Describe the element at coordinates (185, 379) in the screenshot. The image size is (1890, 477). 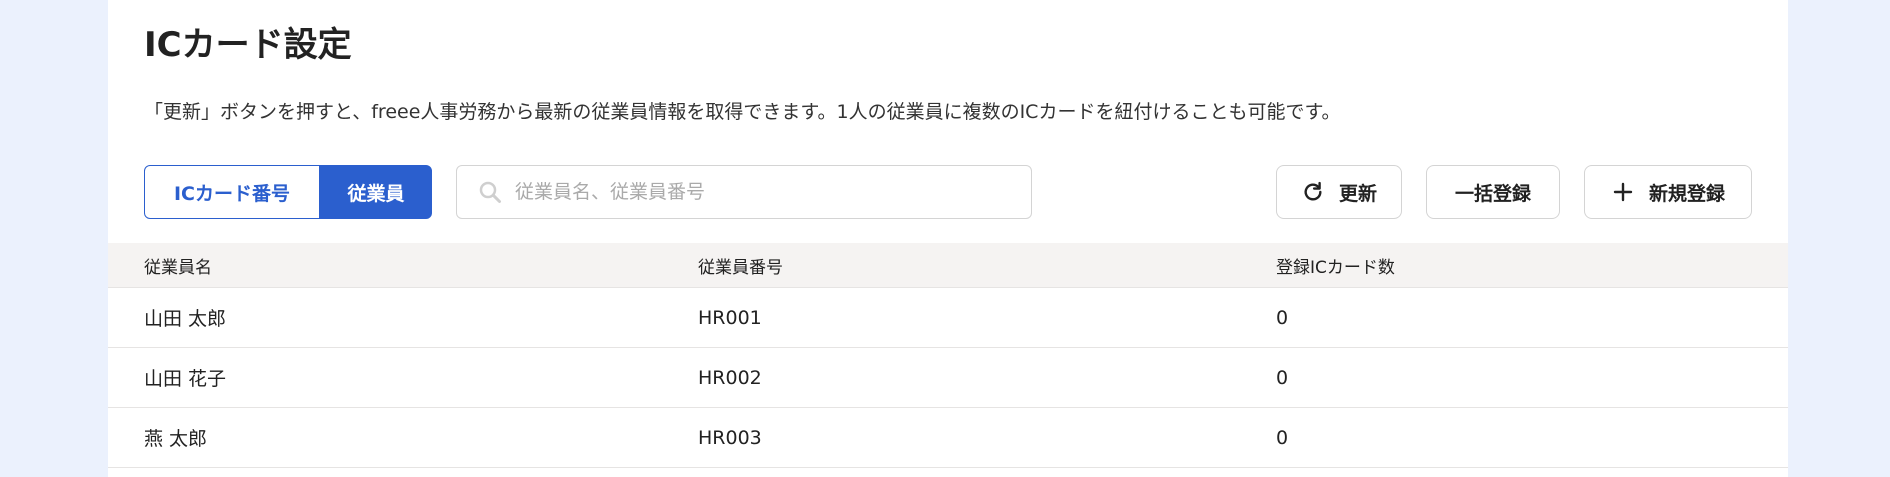
I see `employee-name-cell: 山田 花子` at that location.